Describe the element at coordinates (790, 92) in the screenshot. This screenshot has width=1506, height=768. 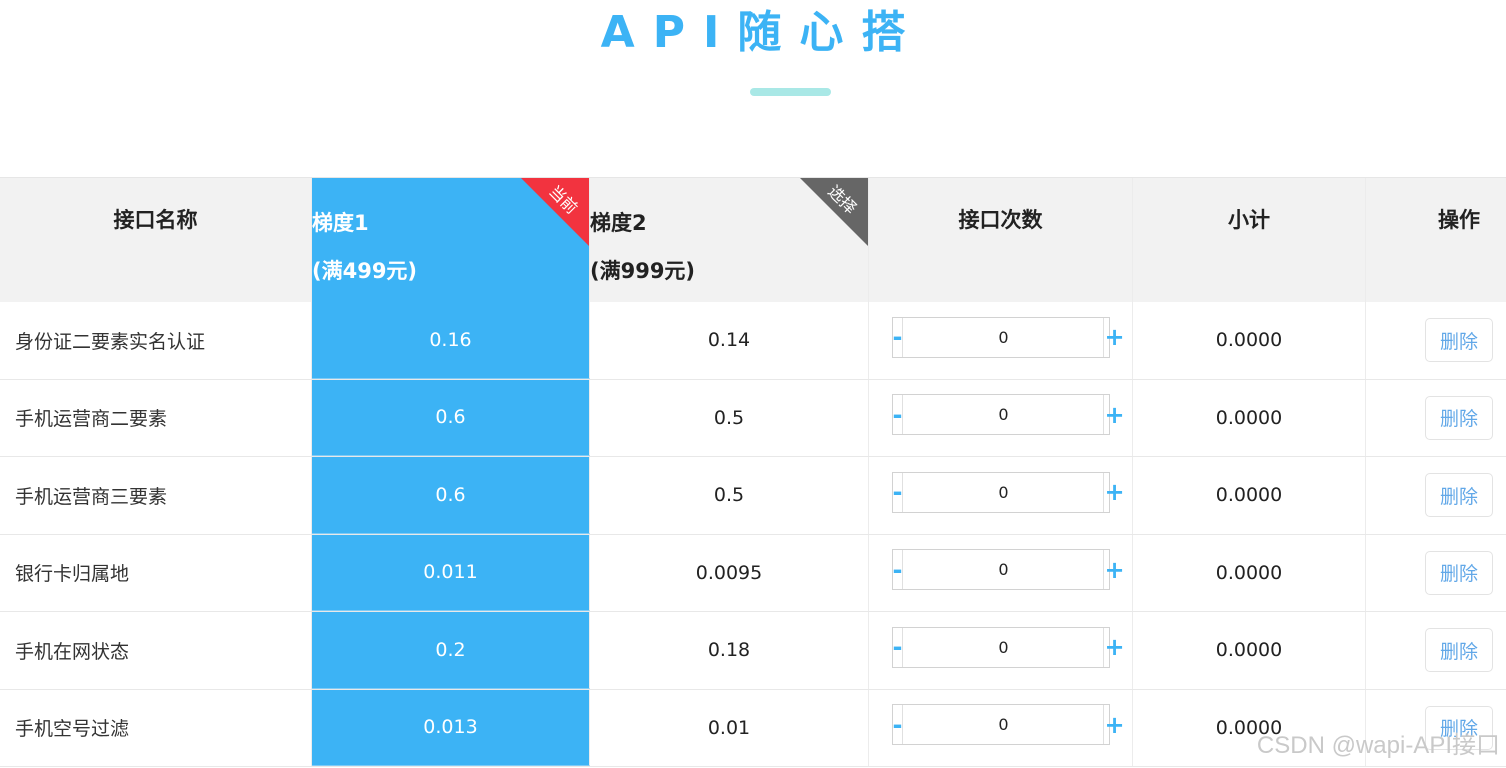
I see `title-underline` at that location.